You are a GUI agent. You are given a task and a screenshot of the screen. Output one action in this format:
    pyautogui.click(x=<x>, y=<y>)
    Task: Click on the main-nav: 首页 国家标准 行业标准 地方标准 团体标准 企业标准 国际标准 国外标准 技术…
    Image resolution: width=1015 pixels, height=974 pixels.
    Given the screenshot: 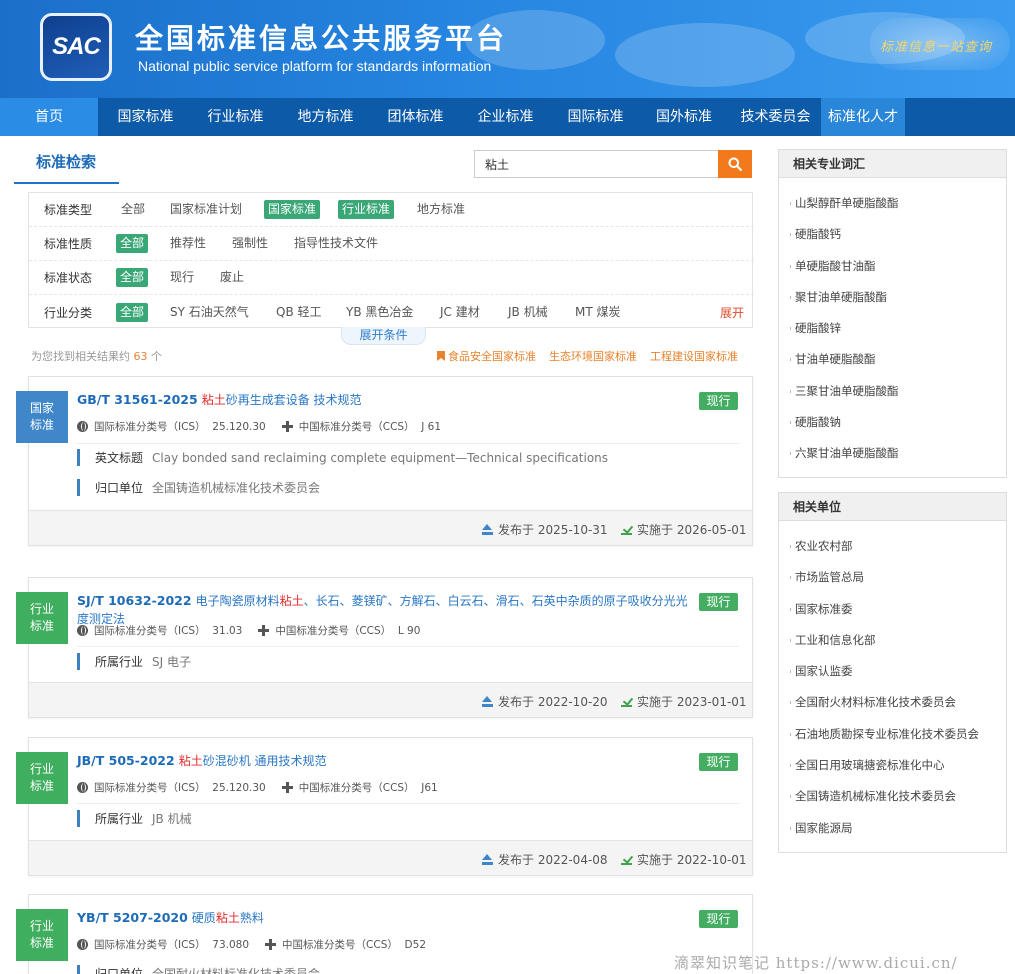 What is the action you would take?
    pyautogui.click(x=507, y=117)
    